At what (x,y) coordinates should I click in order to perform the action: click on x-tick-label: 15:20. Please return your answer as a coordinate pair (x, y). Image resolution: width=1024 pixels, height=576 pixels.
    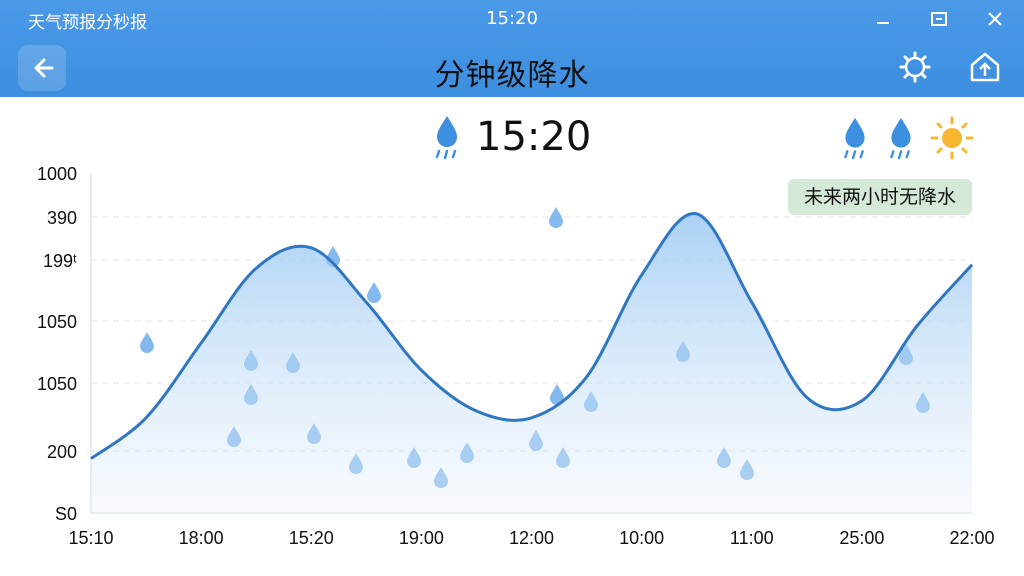
    Looking at the image, I should click on (311, 538).